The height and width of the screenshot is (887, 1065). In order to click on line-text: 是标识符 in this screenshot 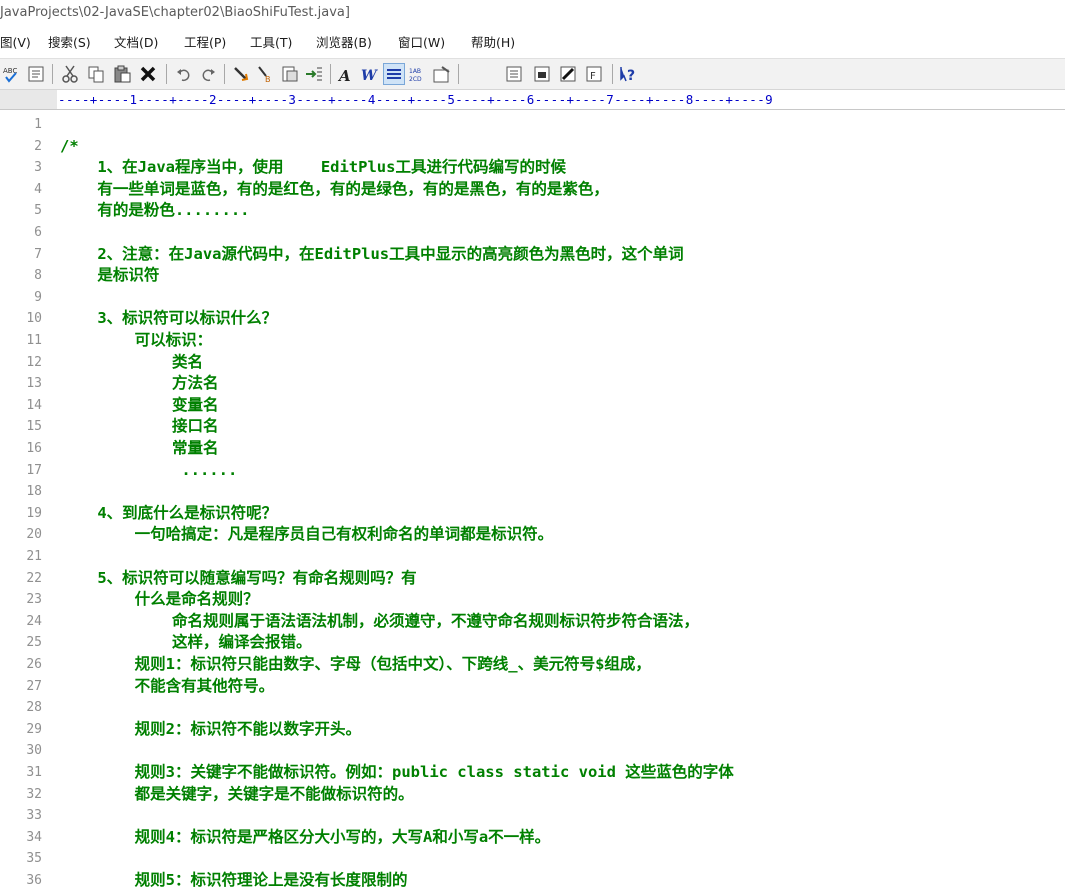, I will do `click(109, 276)`.